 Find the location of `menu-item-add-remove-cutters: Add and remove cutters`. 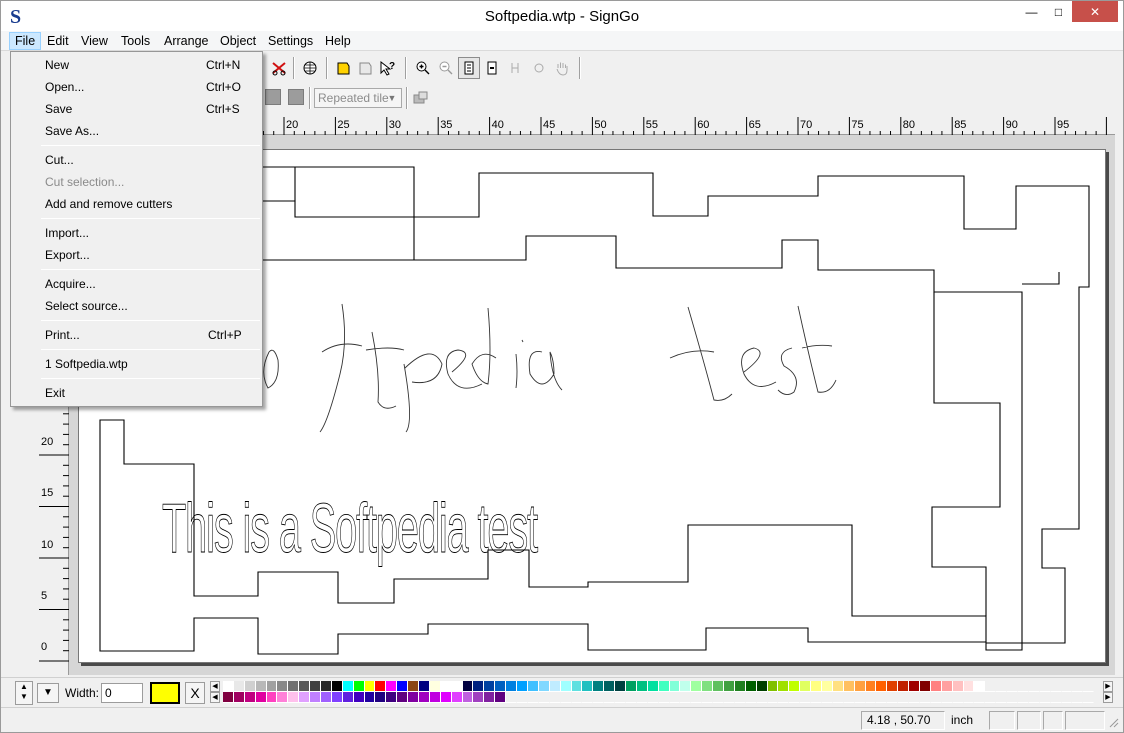

menu-item-add-remove-cutters: Add and remove cutters is located at coordinates (136, 204).